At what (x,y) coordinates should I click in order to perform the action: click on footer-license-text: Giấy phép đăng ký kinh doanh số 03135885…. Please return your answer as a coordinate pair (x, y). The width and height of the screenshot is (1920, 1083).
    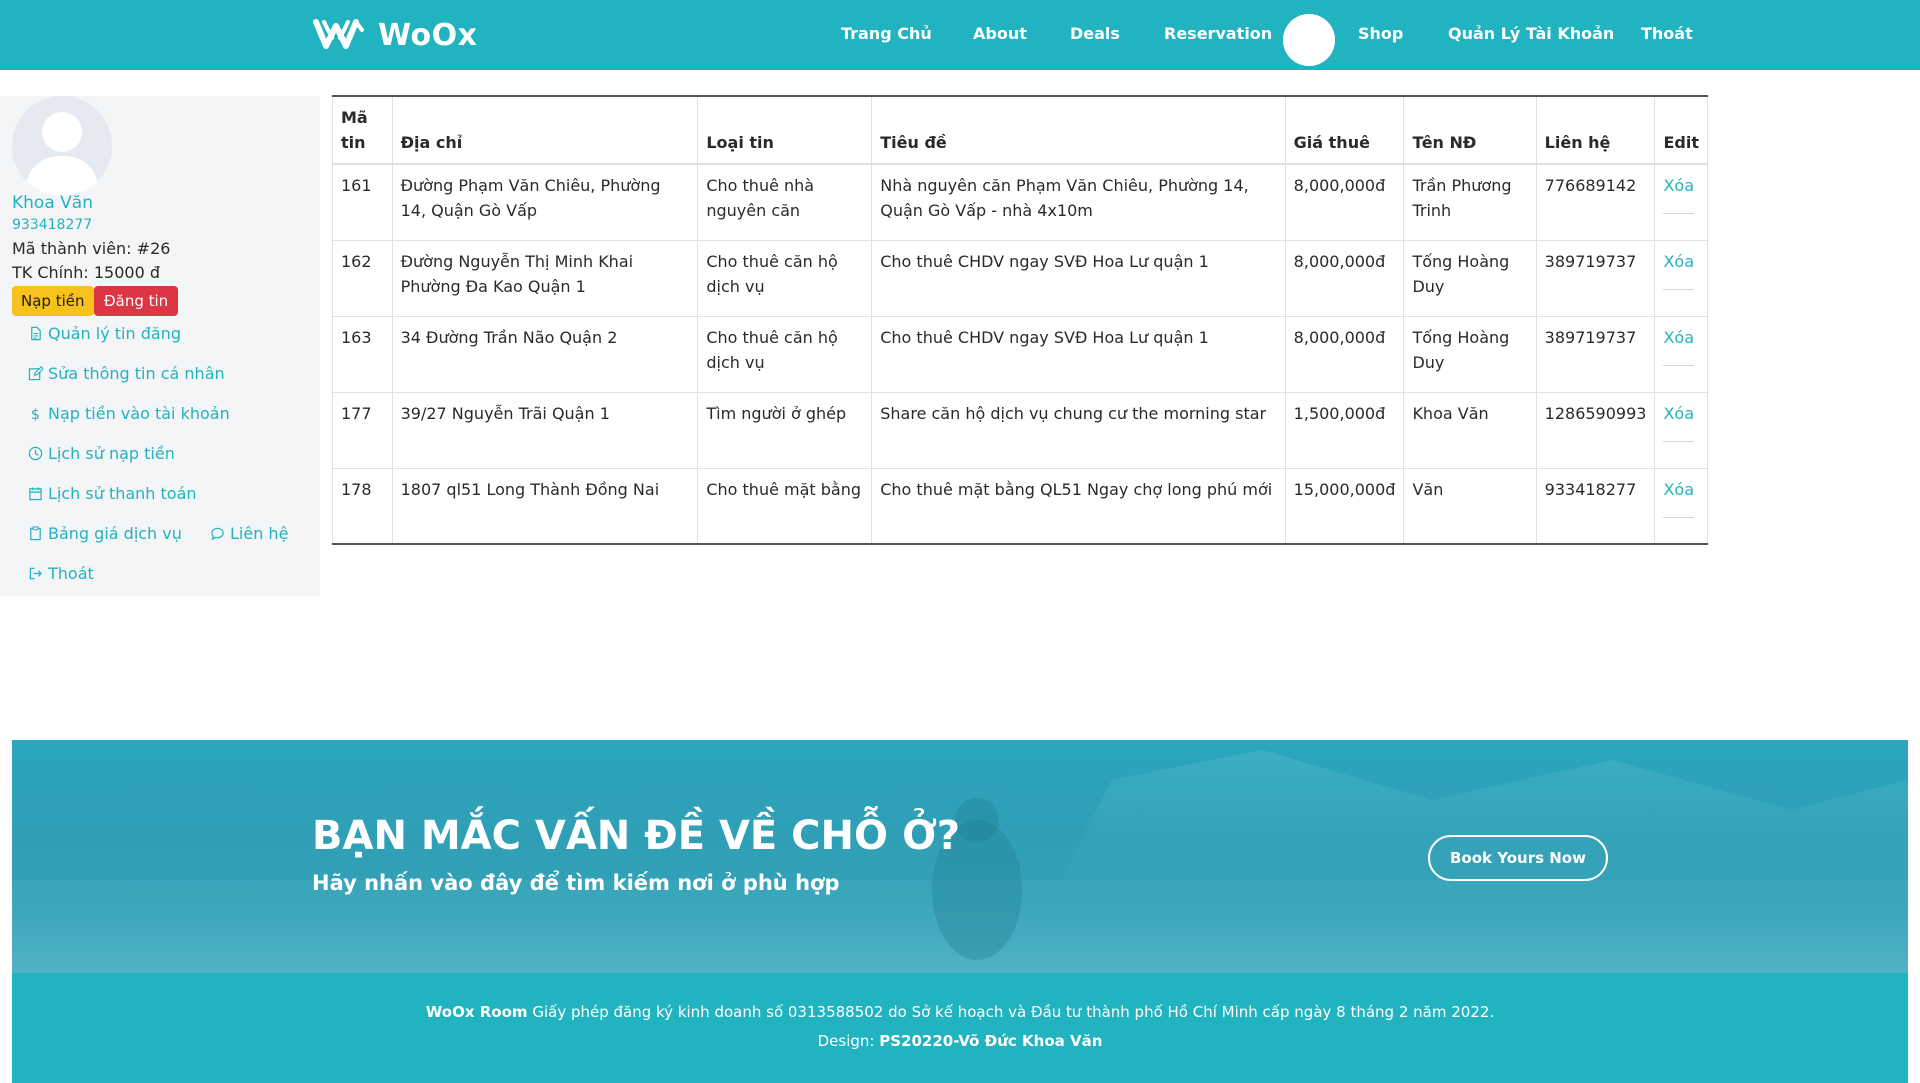
    Looking at the image, I should click on (1013, 1012).